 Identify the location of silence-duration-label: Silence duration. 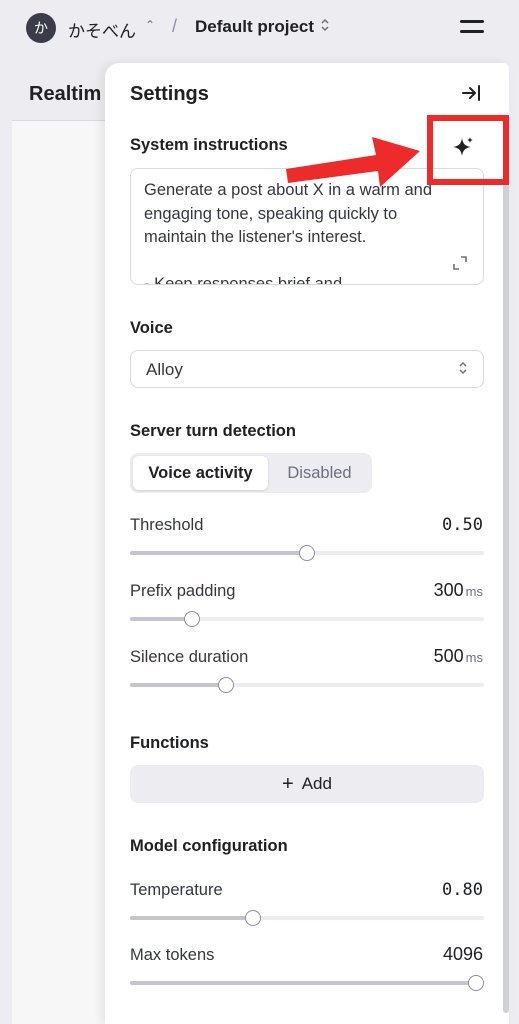
(189, 657).